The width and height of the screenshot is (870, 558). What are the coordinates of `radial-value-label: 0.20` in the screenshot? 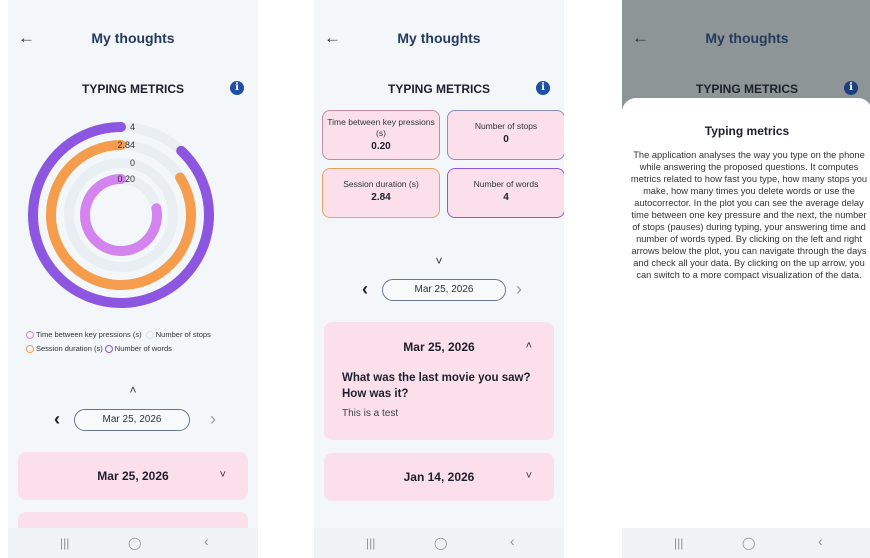 It's located at (126, 179).